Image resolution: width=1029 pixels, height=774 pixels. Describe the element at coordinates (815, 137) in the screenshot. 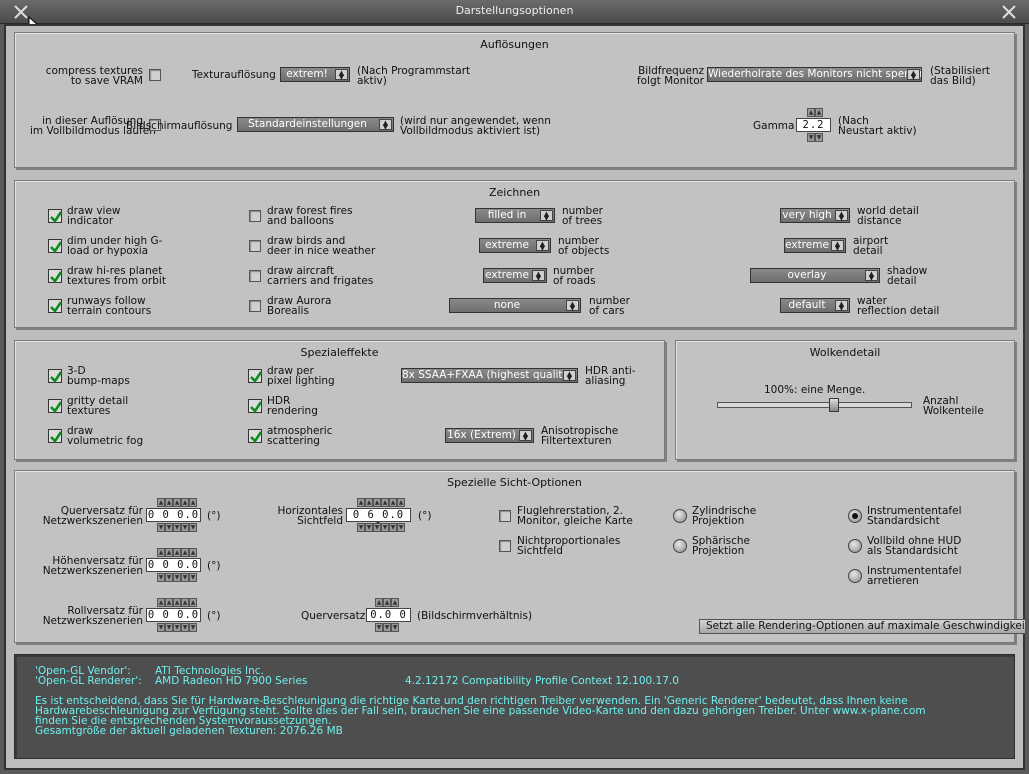

I see `gamma-down-arrows: ▼ ▼` at that location.